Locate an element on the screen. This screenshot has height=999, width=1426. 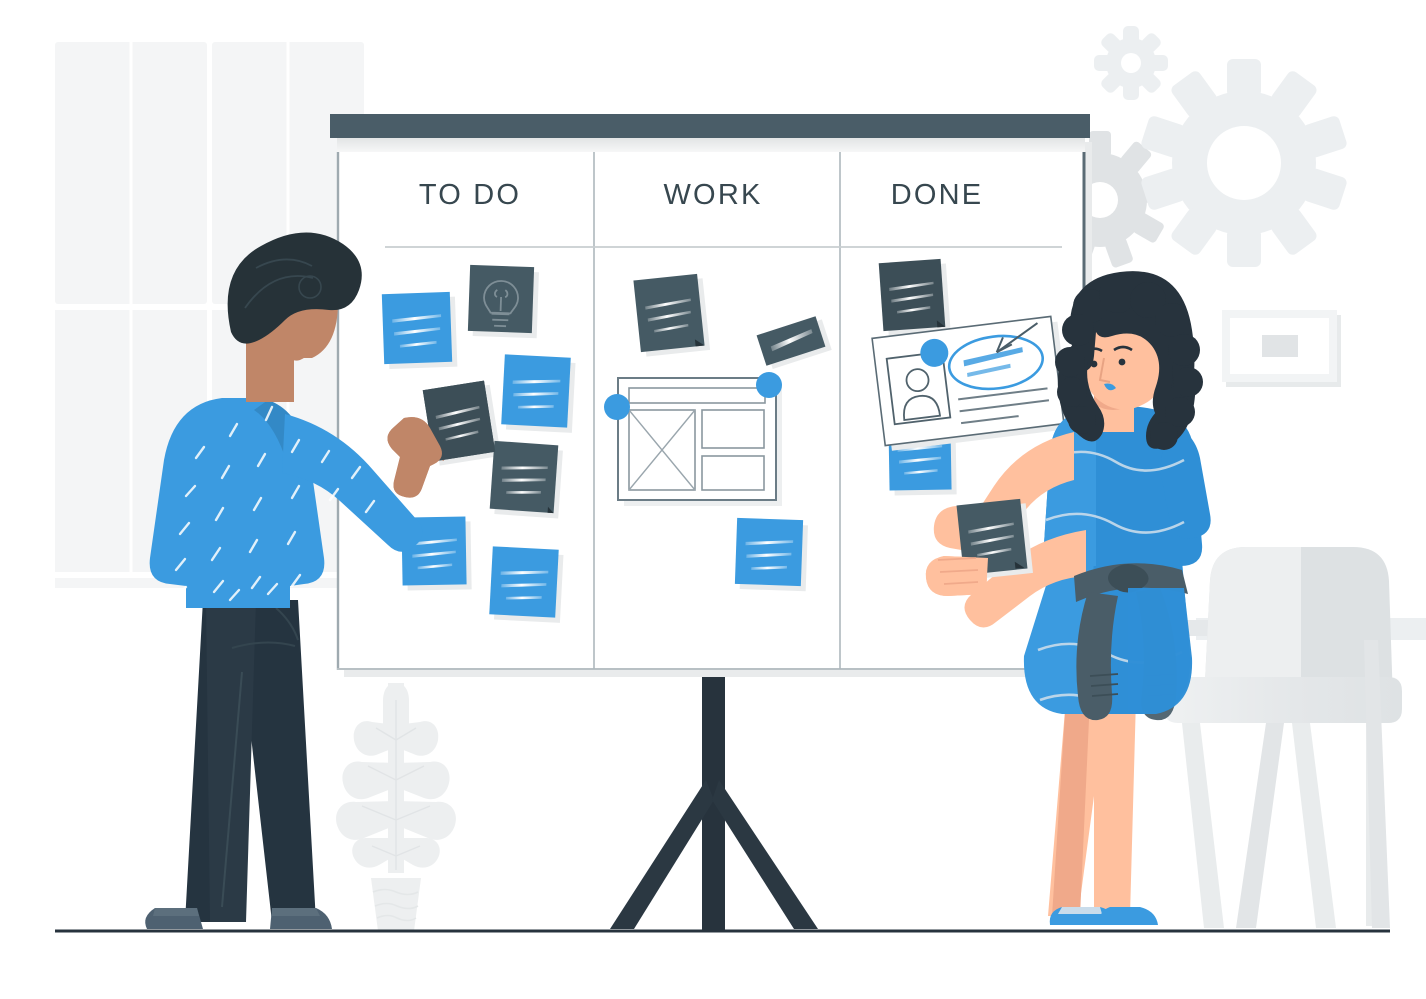
pin-right is located at coordinates (769, 385).